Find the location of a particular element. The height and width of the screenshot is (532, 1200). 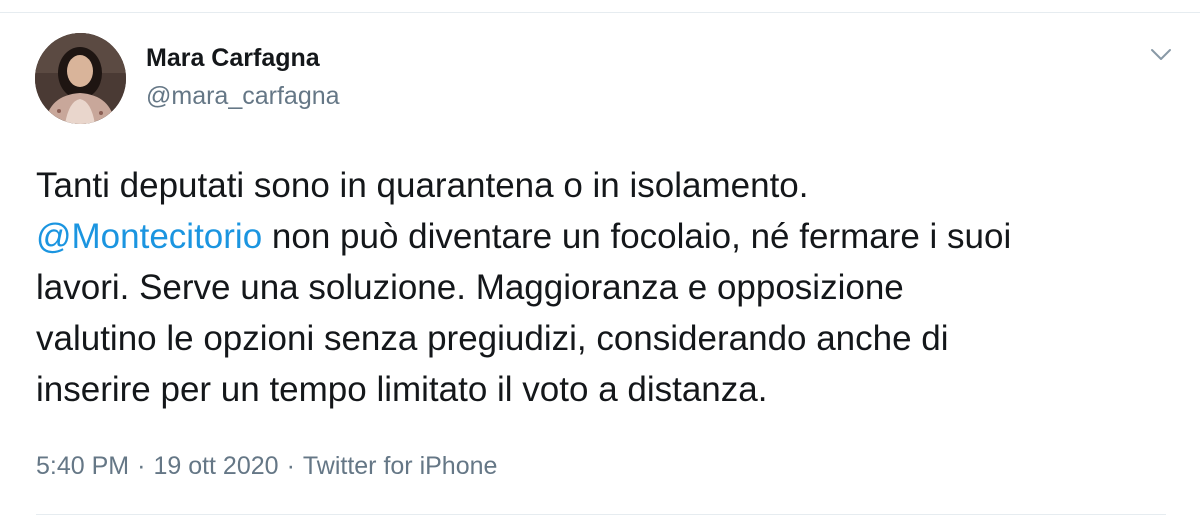

tweet-time: 5:40 PM is located at coordinates (82, 466).